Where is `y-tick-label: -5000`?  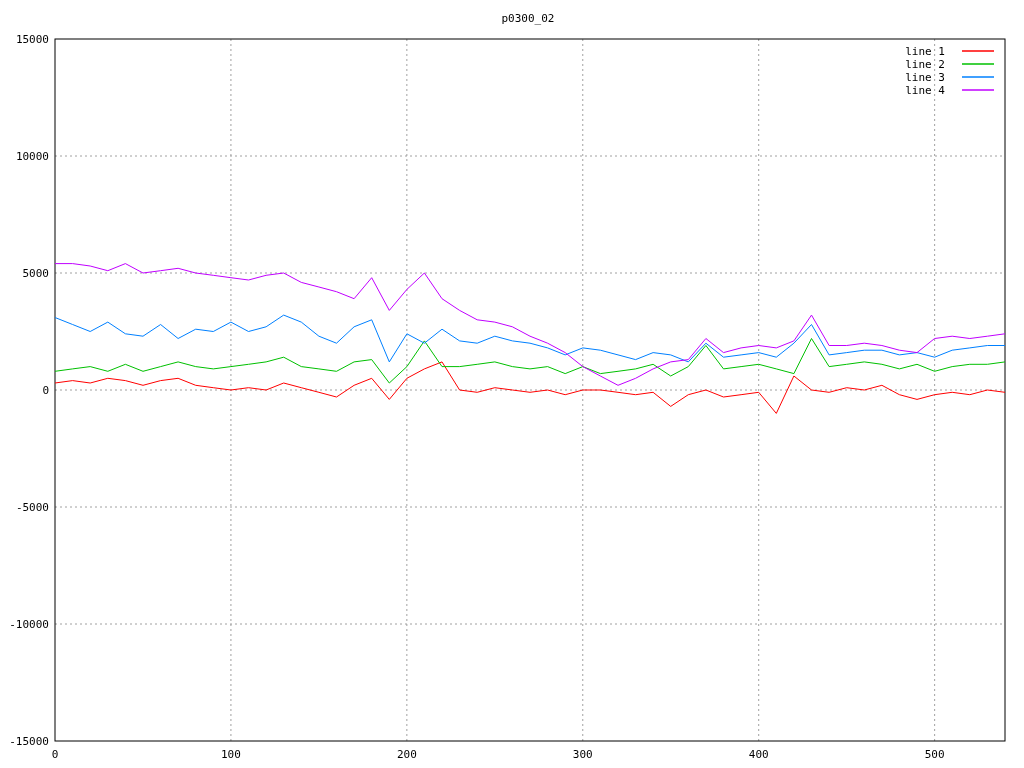
y-tick-label: -5000 is located at coordinates (32, 507).